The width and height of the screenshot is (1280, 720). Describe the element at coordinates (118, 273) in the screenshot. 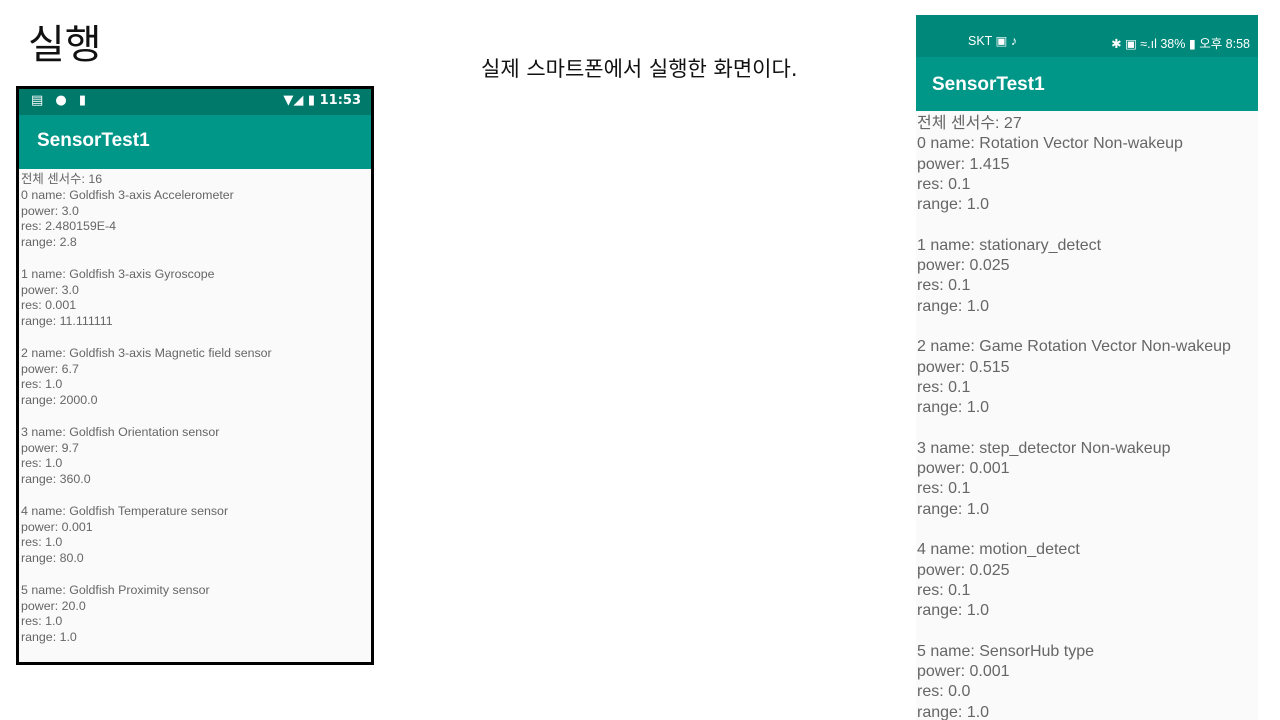

I see `sensor-name: 1 name: Goldfish 3-axis Gyroscope` at that location.